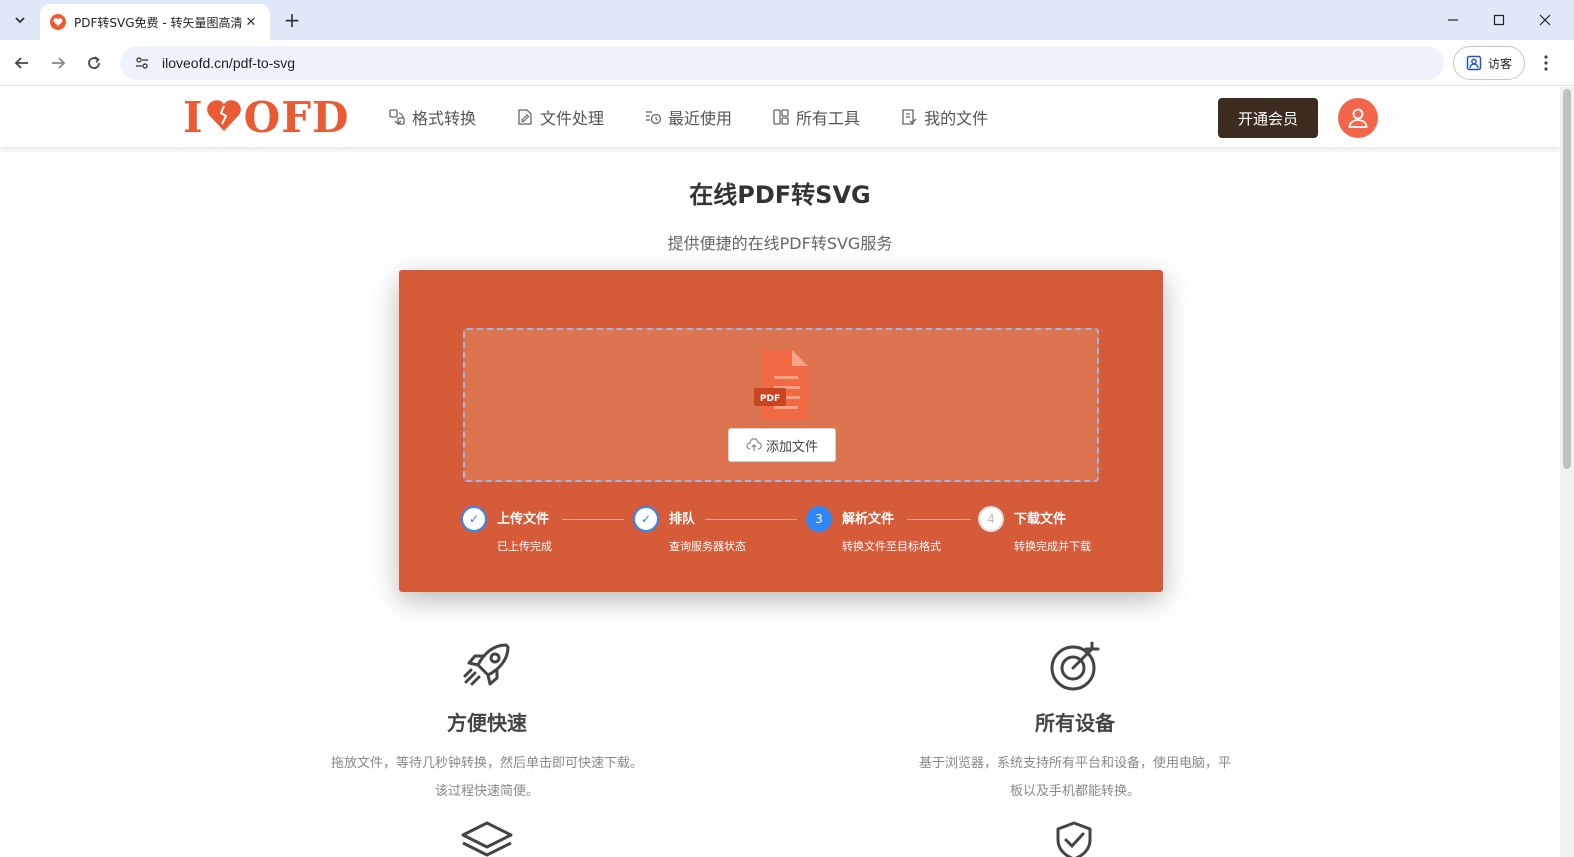 The height and width of the screenshot is (857, 1574). Describe the element at coordinates (891, 546) in the screenshot. I see `step-desc: 转换文件至目标格式` at that location.